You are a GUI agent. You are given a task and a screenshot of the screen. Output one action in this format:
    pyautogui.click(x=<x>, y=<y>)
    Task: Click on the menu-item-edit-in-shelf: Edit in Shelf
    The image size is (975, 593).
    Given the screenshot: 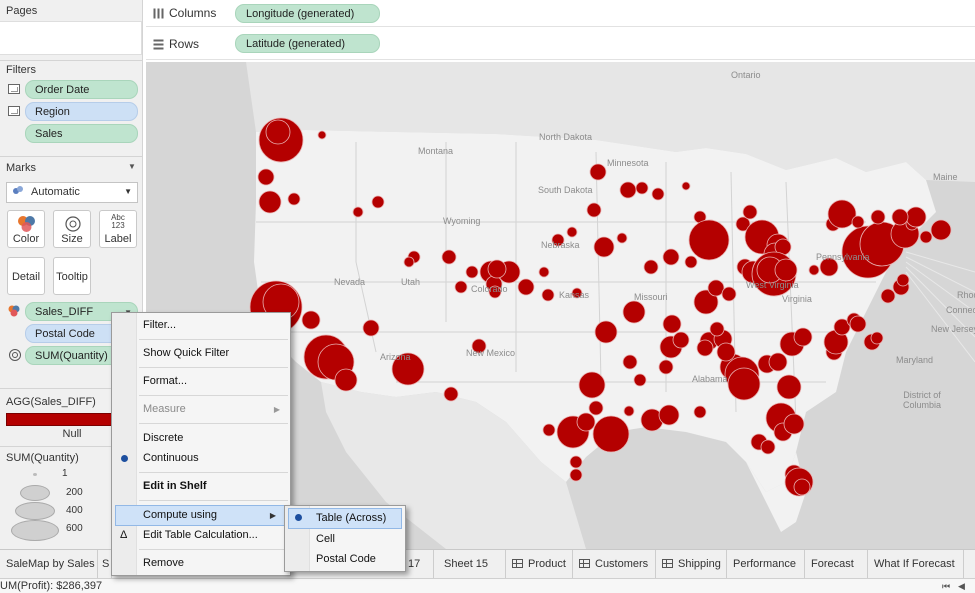 What is the action you would take?
    pyautogui.click(x=201, y=486)
    